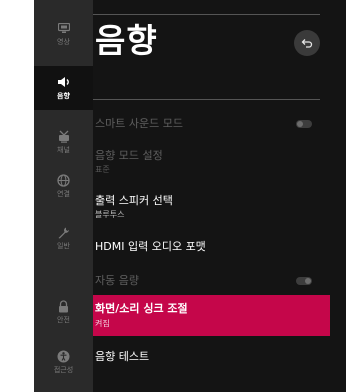 The image size is (346, 392). What do you see at coordinates (63, 320) in the screenshot?
I see `sidebar-item-label: 안전` at bounding box center [63, 320].